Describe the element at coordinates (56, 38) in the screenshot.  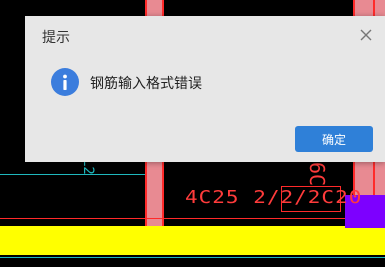
I see `dialog-title: 提示` at that location.